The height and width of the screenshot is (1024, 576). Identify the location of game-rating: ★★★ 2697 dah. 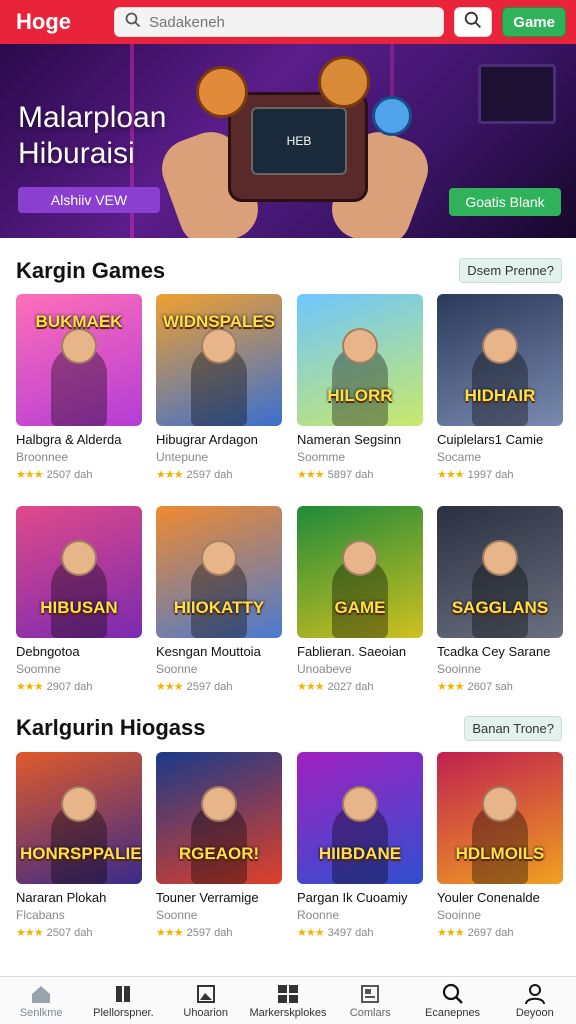
(501, 933).